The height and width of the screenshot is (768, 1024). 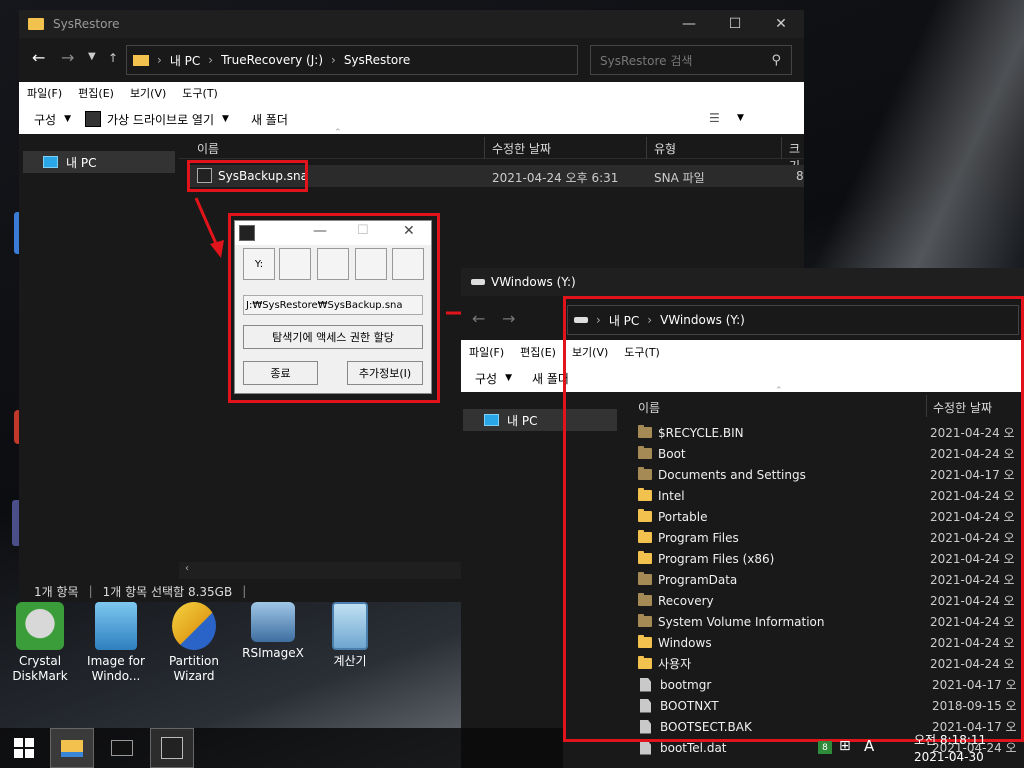 What do you see at coordinates (831, 600) in the screenshot?
I see `list-item: Recovery 2021-04-24 오` at bounding box center [831, 600].